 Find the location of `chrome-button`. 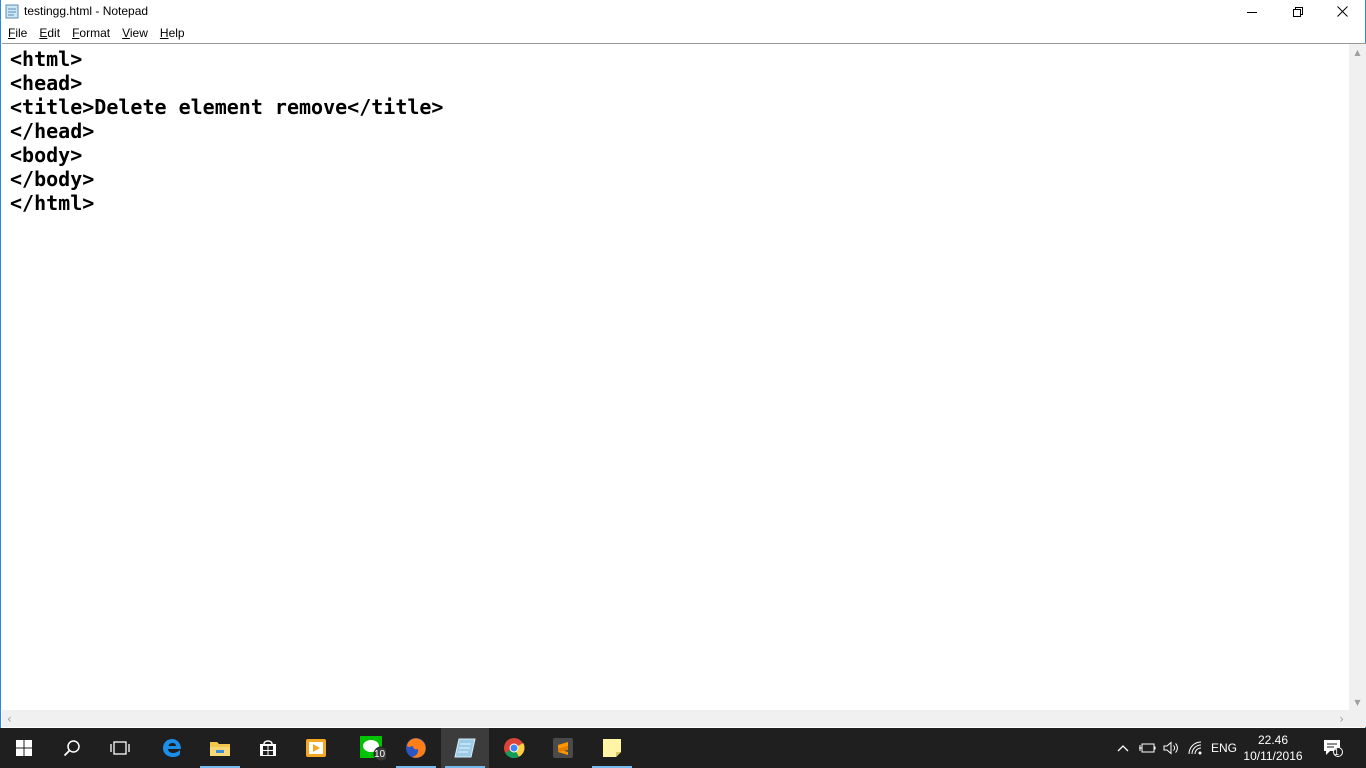

chrome-button is located at coordinates (514, 748).